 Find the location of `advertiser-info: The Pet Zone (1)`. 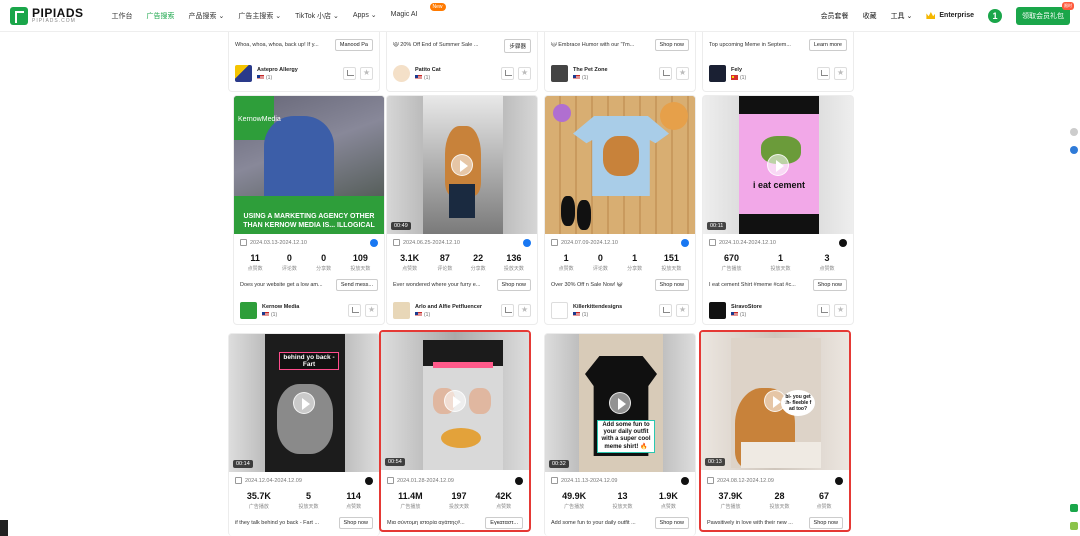

advertiser-info: The Pet Zone (1) is located at coordinates (579, 73).